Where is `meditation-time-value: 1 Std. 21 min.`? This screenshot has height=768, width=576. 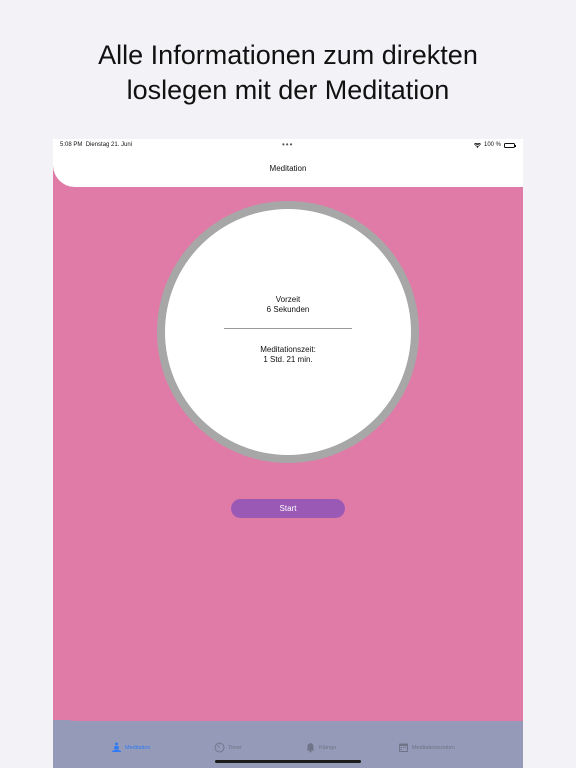
meditation-time-value: 1 Std. 21 min. is located at coordinates (288, 359).